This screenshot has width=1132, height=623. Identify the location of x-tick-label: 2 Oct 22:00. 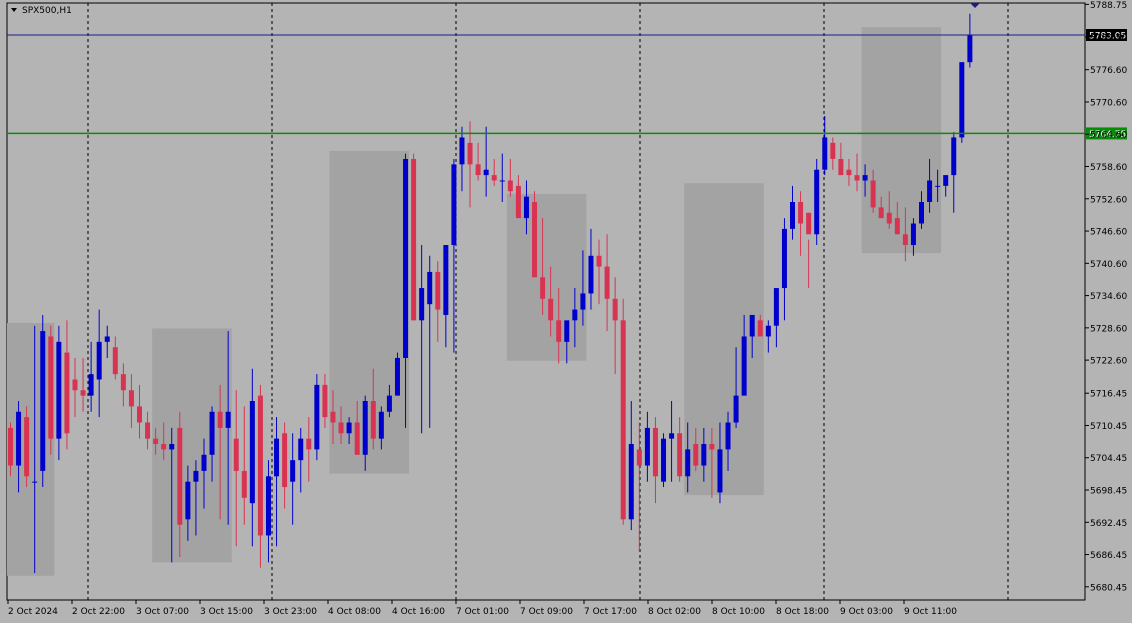
(98, 612).